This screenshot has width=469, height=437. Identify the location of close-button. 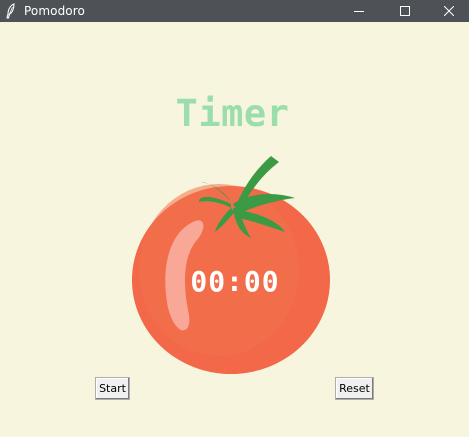
(448, 11).